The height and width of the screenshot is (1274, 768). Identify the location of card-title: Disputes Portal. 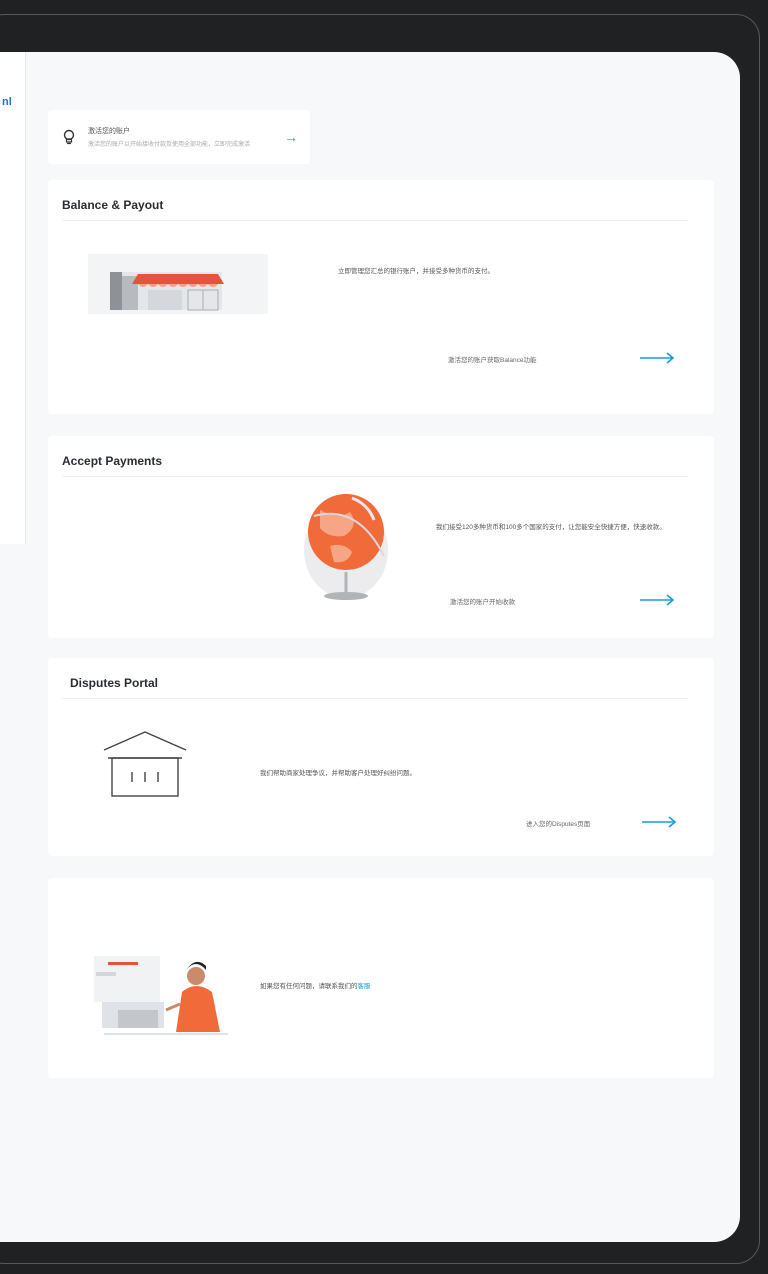
(114, 683).